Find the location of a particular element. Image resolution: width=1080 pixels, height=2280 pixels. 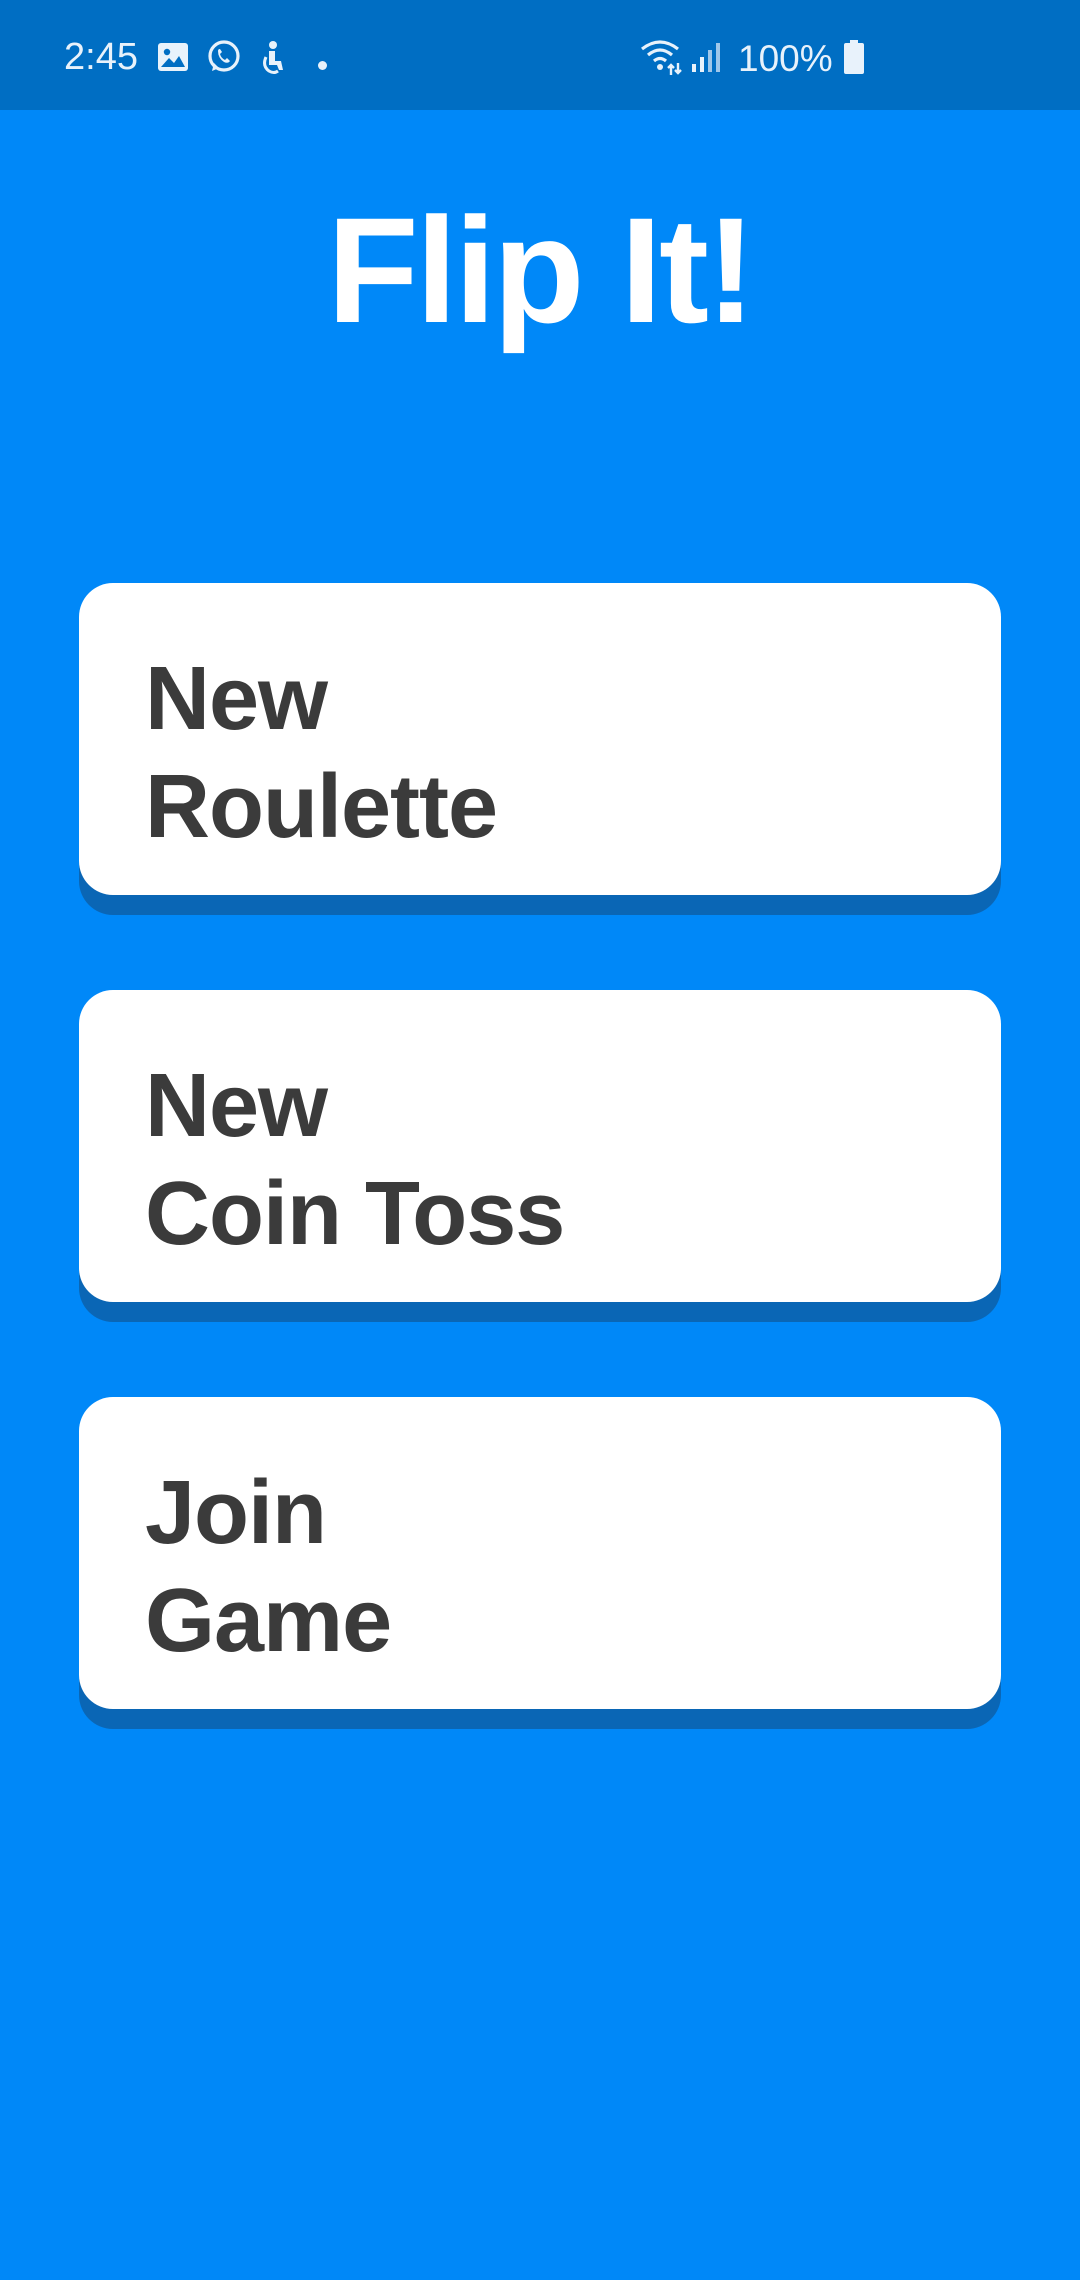

accessibility-icon is located at coordinates (273, 57).